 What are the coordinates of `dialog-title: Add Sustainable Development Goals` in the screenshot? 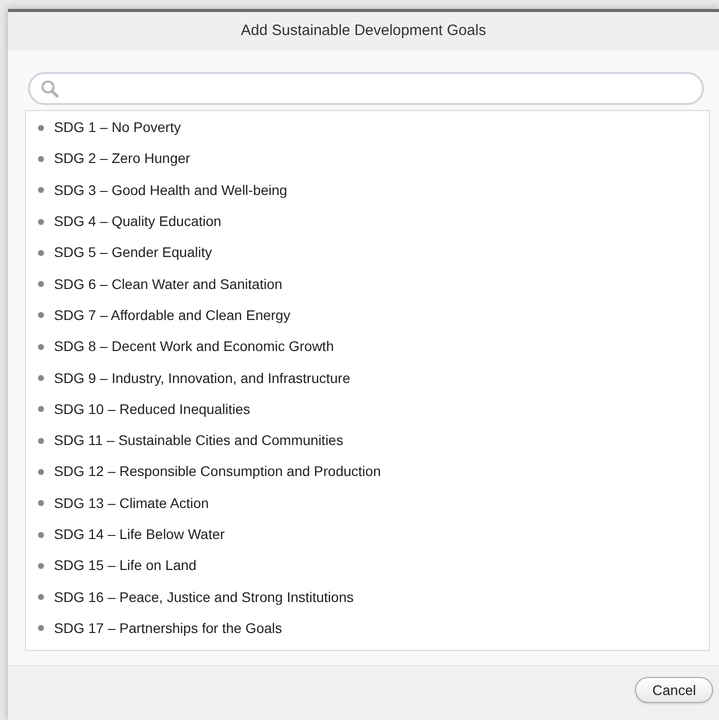 It's located at (363, 30).